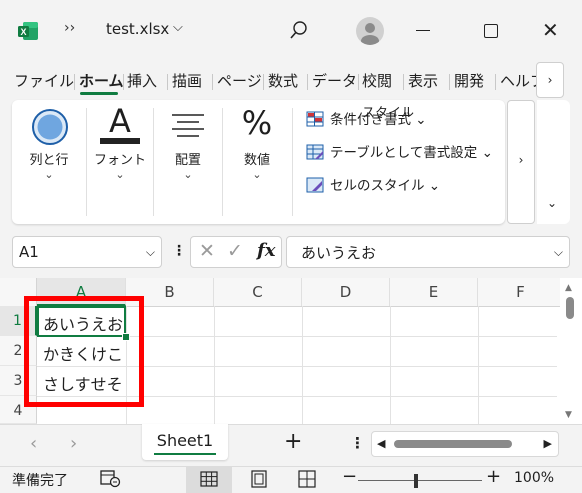  Describe the element at coordinates (185, 454) in the screenshot. I see `active-sheet-indicator` at that location.